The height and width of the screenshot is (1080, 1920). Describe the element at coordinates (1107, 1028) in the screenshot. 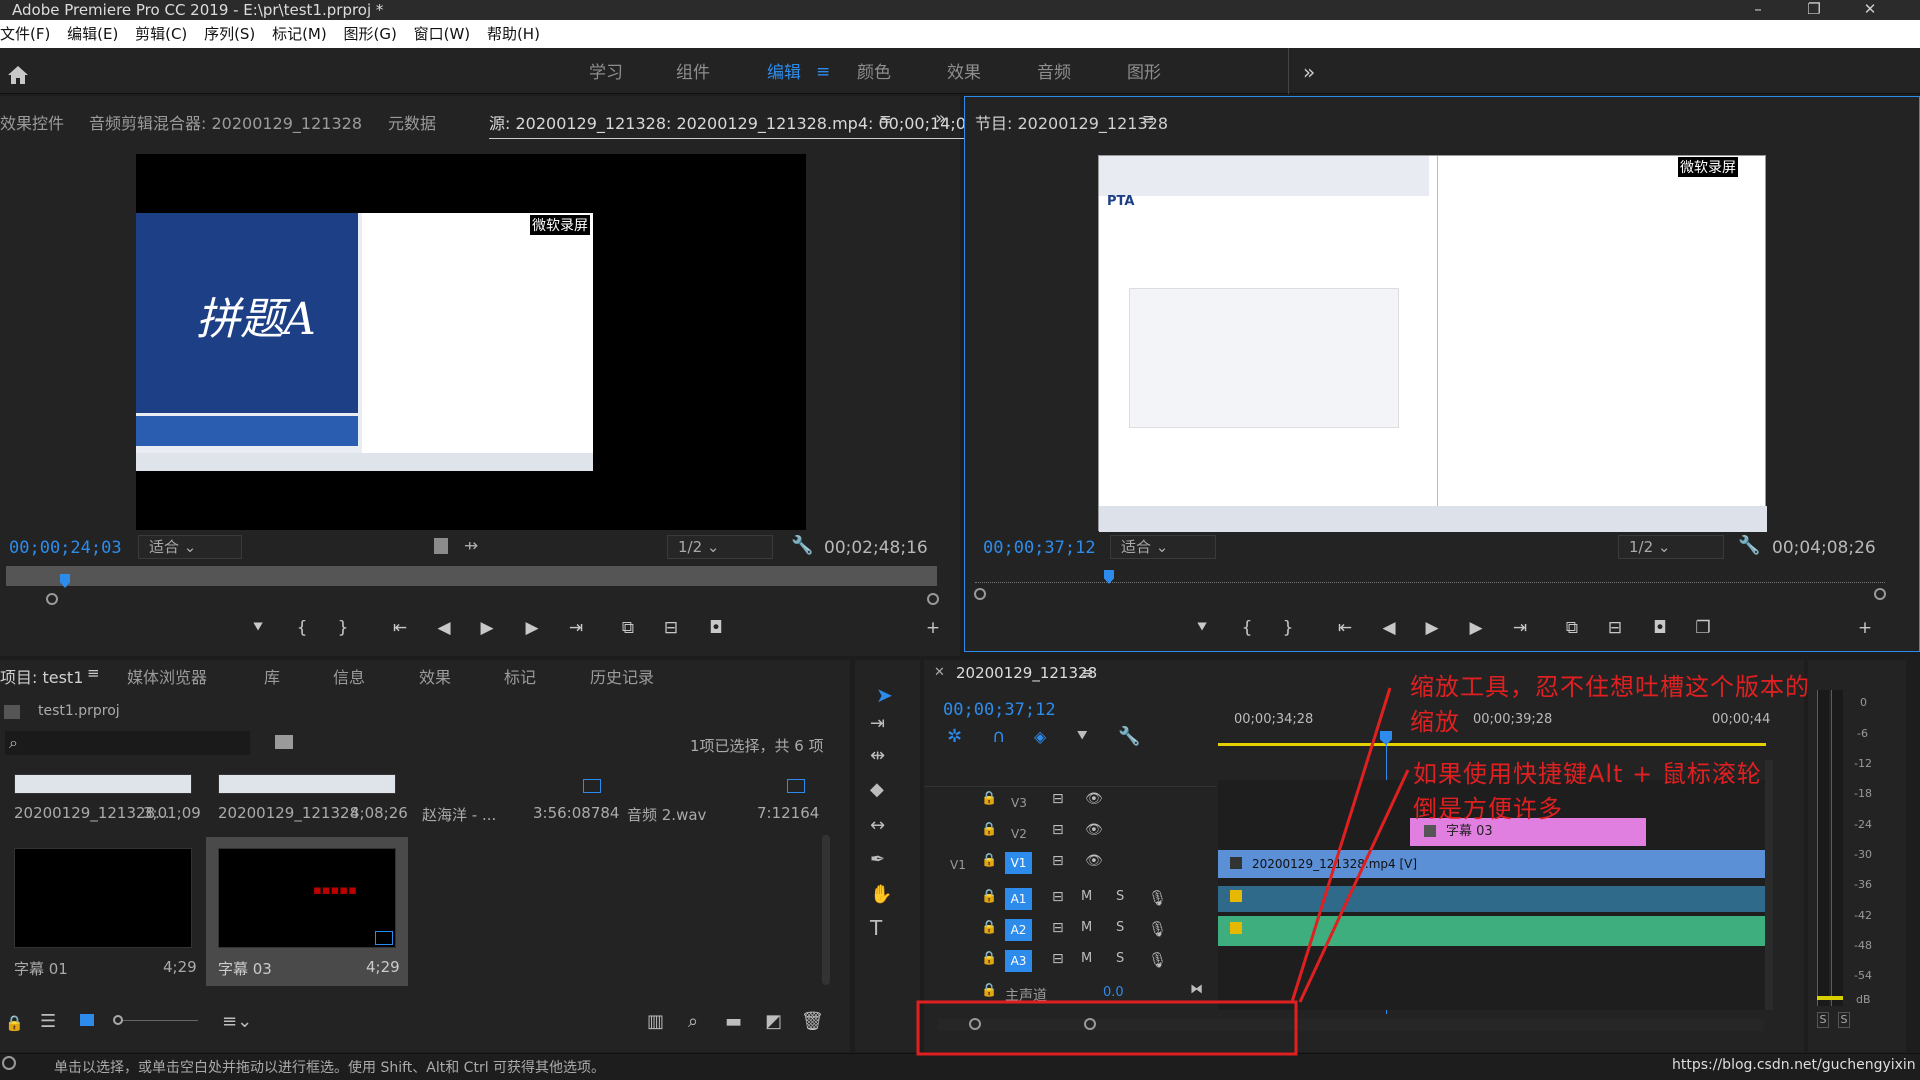

I see `annotation-highlight-box` at that location.